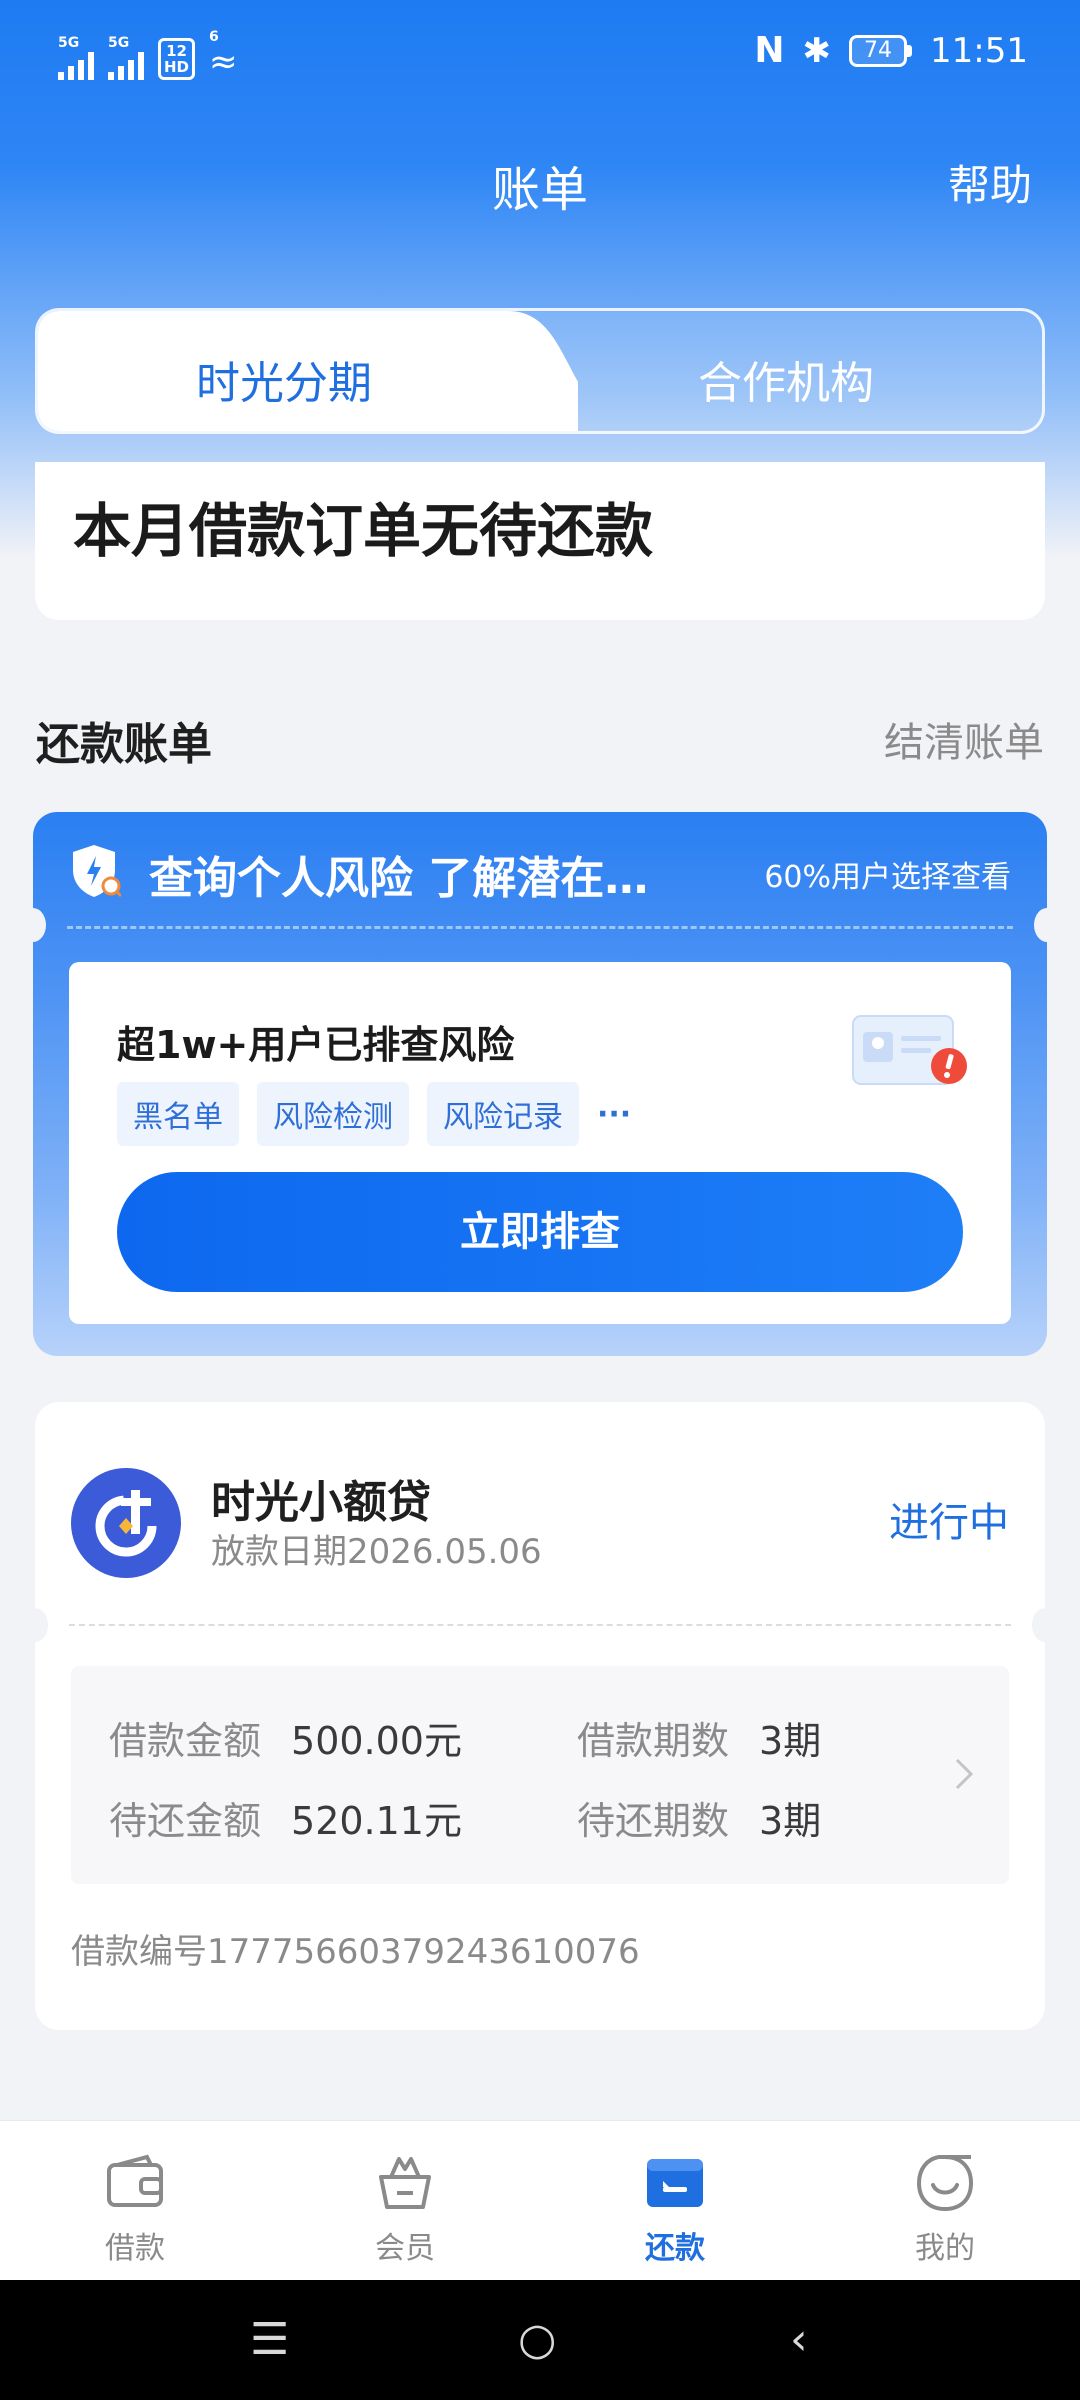 This screenshot has height=2400, width=1080. What do you see at coordinates (540, 55) in the screenshot?
I see `status-bar: 5G 5G 12 HD 6 ≈ N ✱ 74 11:51` at bounding box center [540, 55].